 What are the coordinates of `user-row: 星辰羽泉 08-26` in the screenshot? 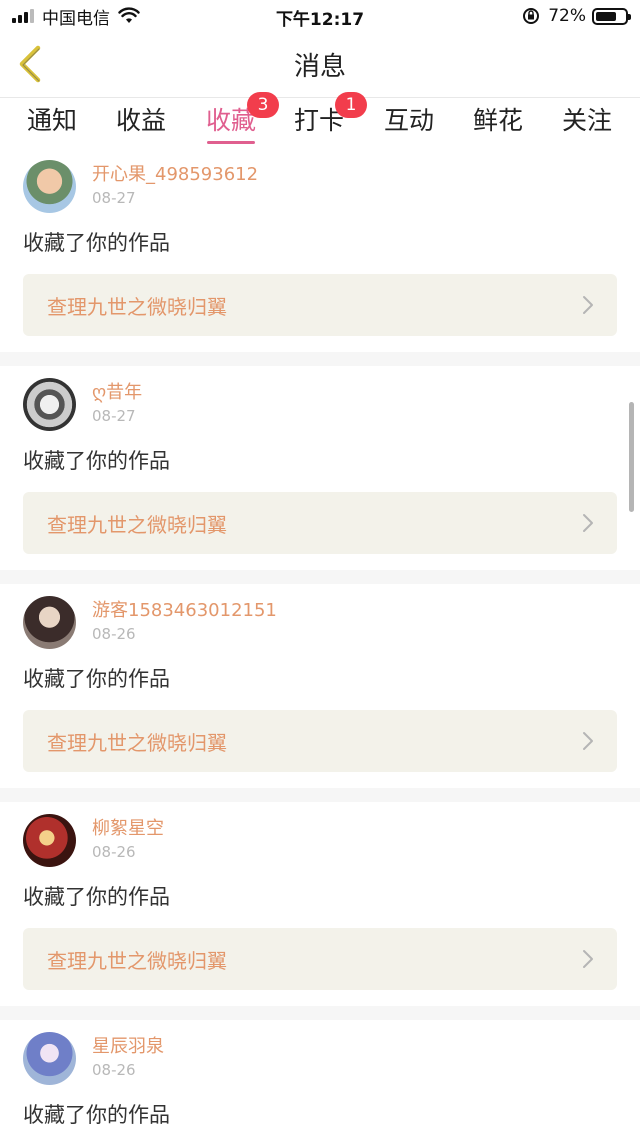 It's located at (320, 1058).